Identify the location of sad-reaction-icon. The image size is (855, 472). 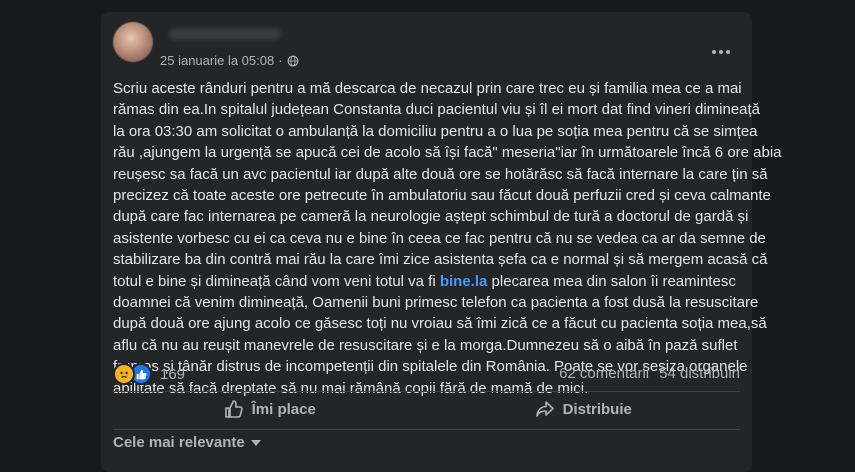
(124, 374).